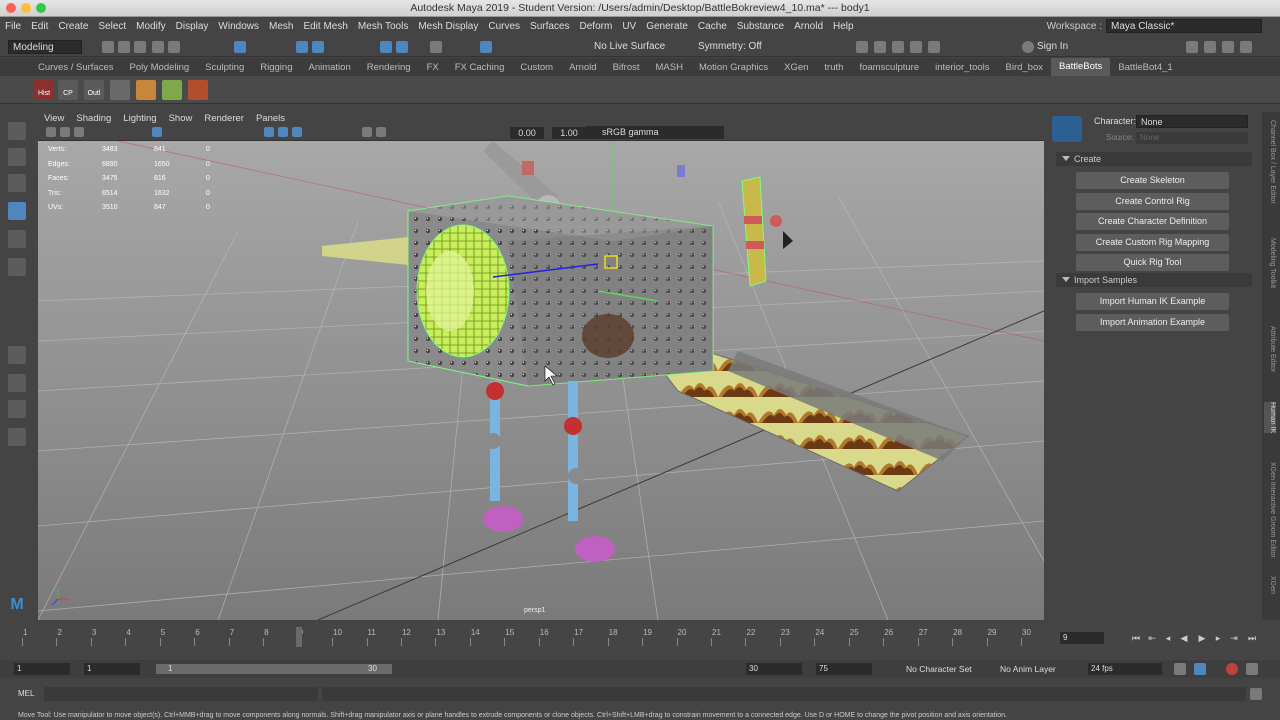 The height and width of the screenshot is (720, 1280). What do you see at coordinates (112, 669) in the screenshot?
I see `playback-start-field: 1` at bounding box center [112, 669].